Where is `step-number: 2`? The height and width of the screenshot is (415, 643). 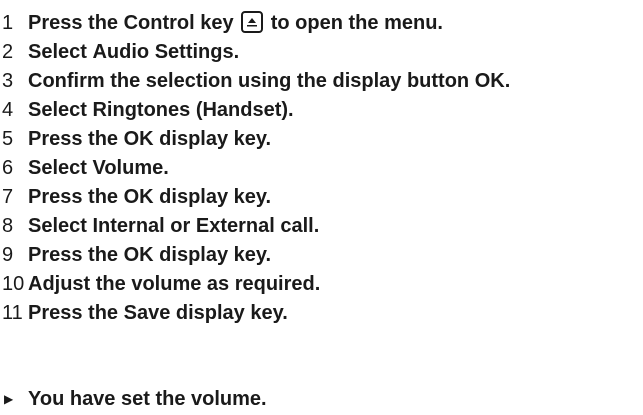
step-number: 2 is located at coordinates (8, 52).